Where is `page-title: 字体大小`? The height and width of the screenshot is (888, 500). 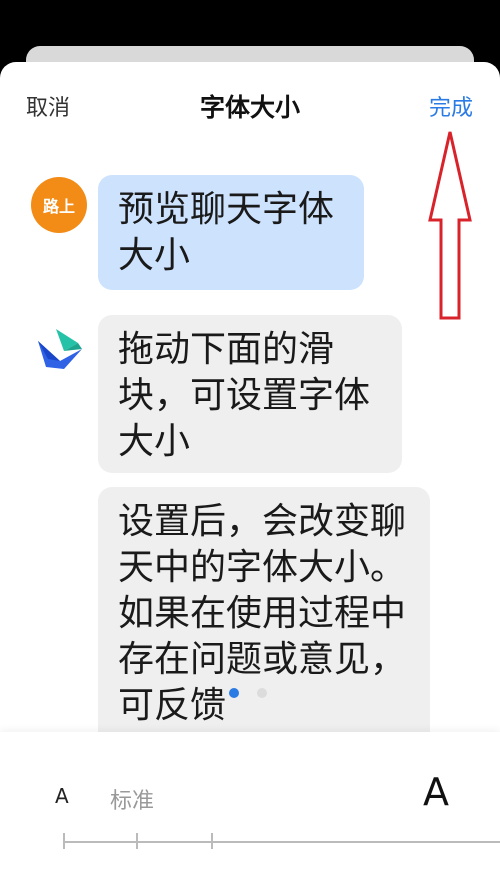
page-title: 字体大小 is located at coordinates (249, 107).